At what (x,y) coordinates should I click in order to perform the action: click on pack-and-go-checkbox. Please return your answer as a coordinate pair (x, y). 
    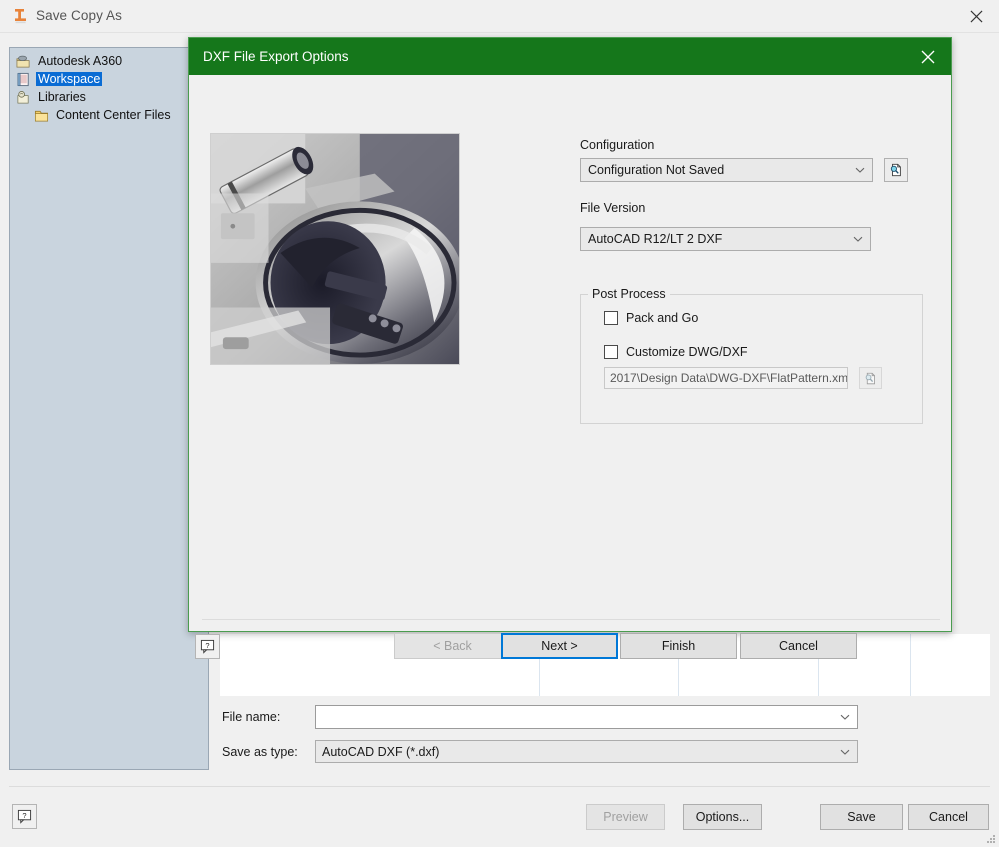
    Looking at the image, I should click on (611, 318).